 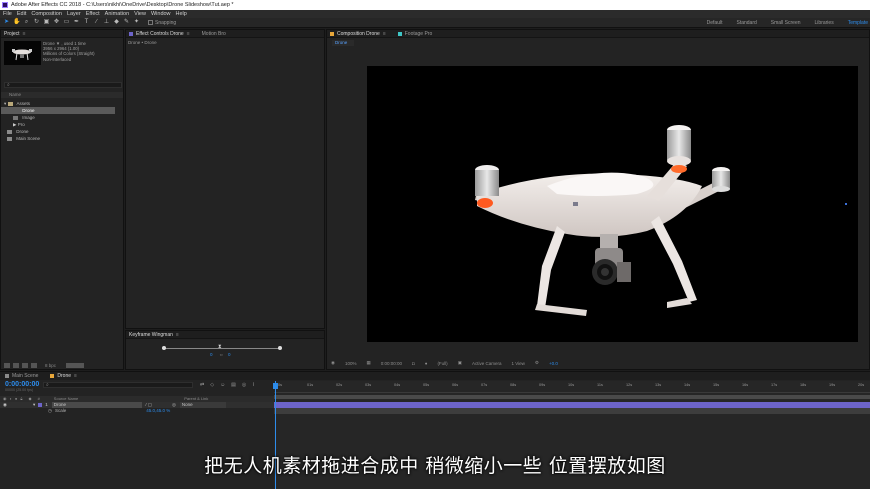 I want to click on selection-tool-icon: ➤, so click(x=6, y=22).